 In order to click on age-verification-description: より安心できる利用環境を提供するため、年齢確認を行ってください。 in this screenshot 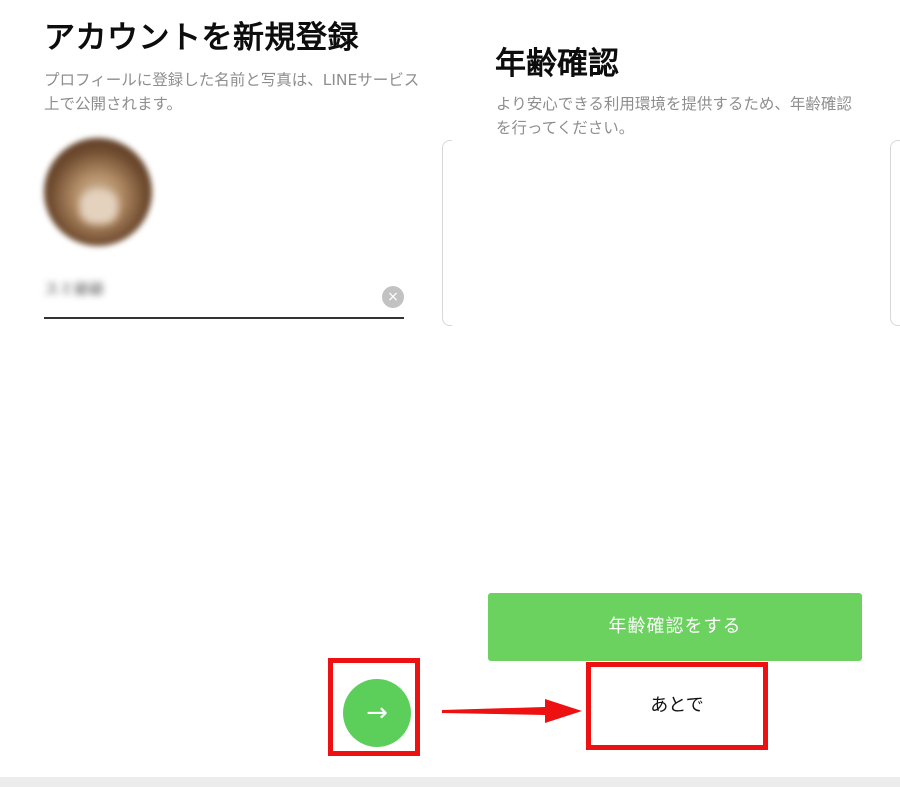, I will do `click(674, 116)`.